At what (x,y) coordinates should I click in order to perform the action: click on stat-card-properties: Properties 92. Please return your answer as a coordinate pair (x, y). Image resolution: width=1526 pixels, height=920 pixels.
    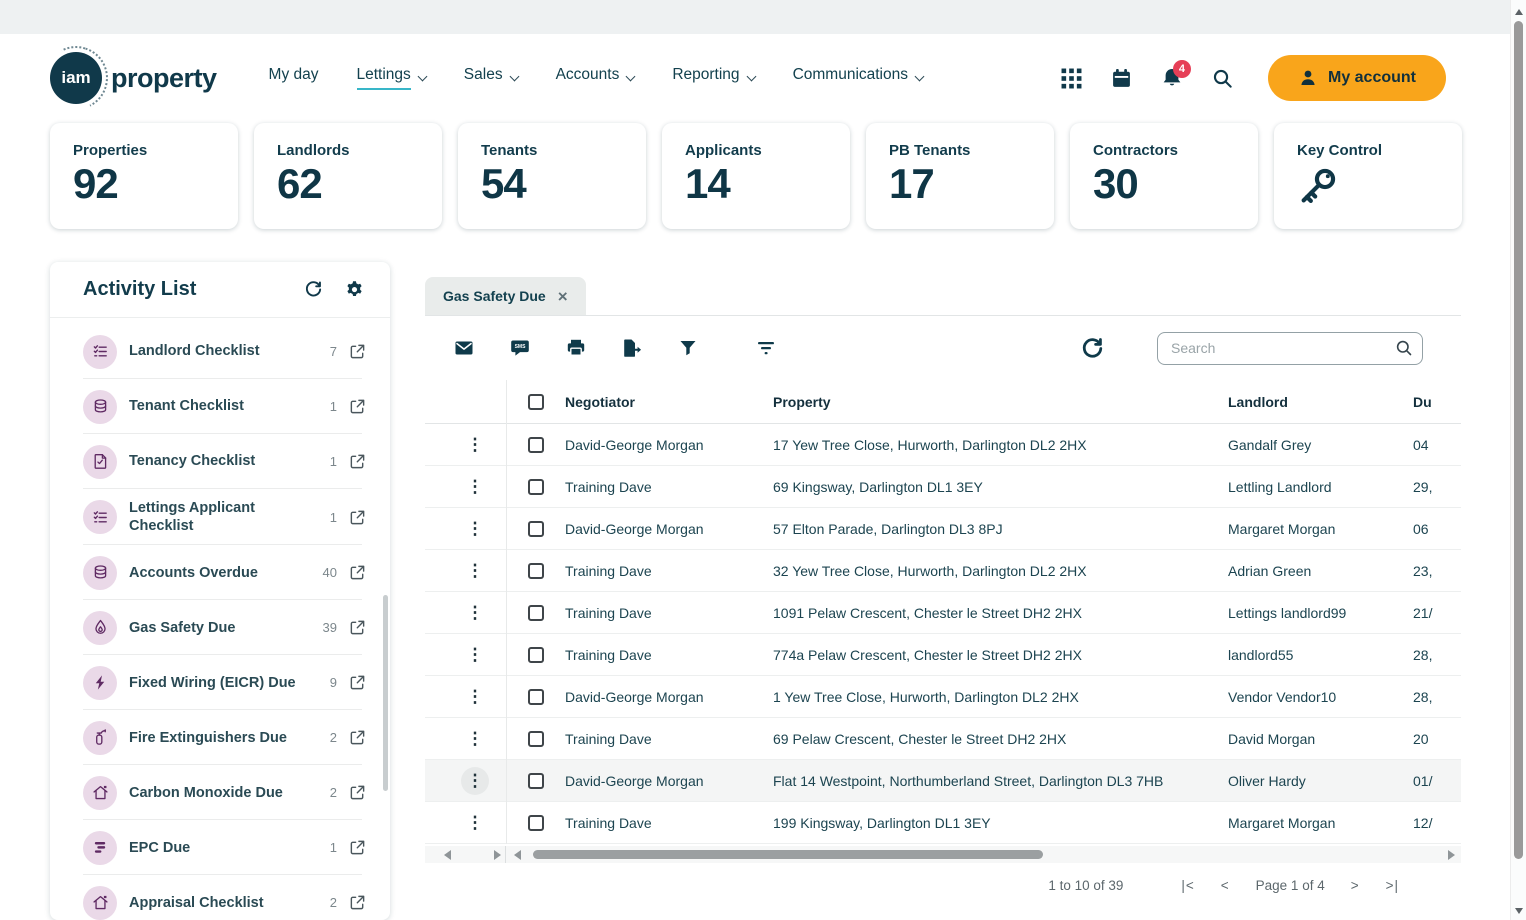
    Looking at the image, I should click on (144, 176).